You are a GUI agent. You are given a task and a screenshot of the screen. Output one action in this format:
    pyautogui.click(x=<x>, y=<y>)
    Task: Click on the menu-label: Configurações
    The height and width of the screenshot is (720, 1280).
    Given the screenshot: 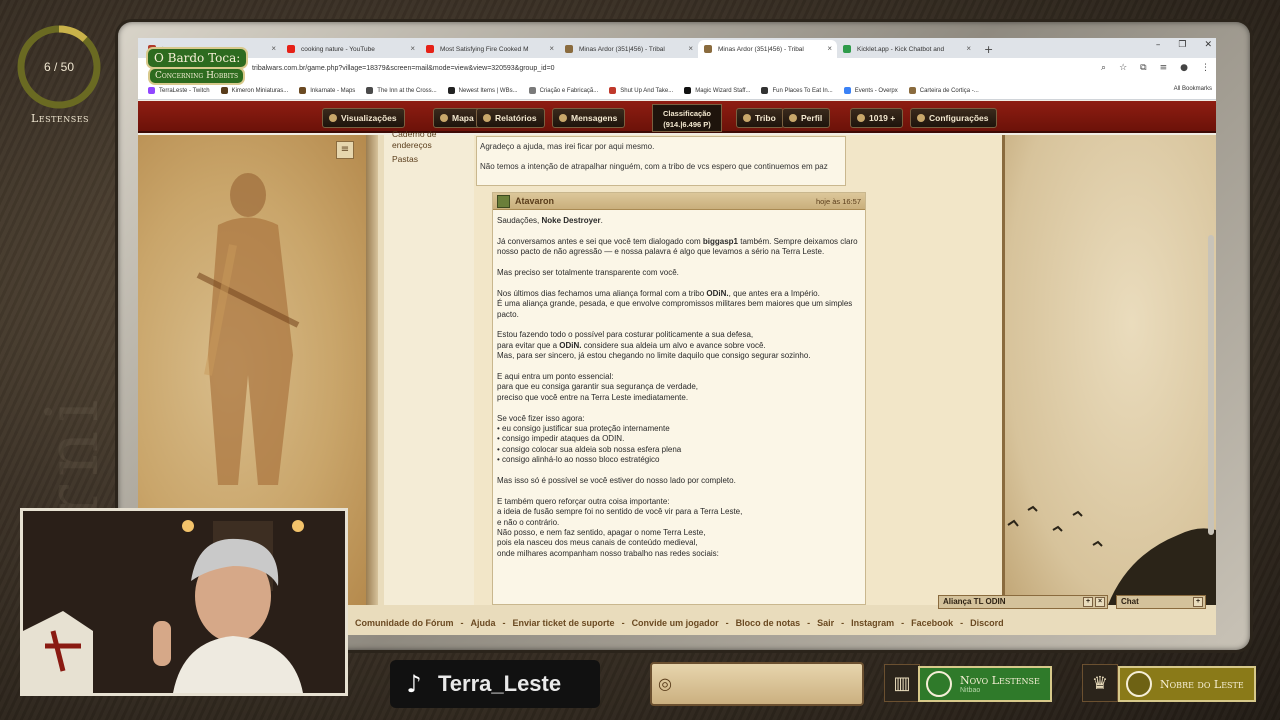 What is the action you would take?
    pyautogui.click(x=959, y=118)
    